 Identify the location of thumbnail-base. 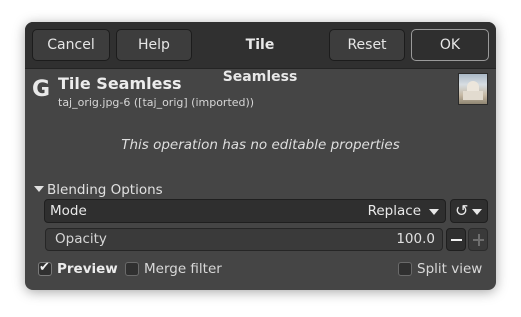
(473, 95).